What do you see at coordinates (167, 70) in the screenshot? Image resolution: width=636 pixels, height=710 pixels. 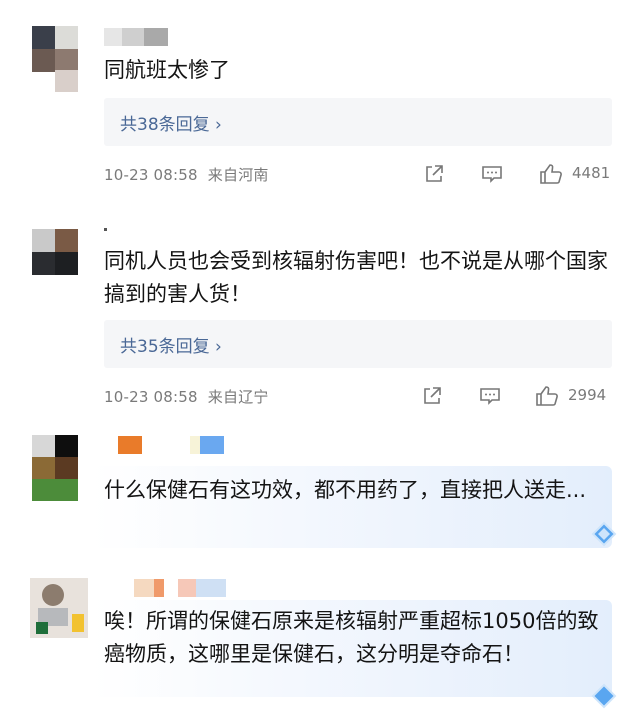 I see `comment-text: 同航班太惨了` at bounding box center [167, 70].